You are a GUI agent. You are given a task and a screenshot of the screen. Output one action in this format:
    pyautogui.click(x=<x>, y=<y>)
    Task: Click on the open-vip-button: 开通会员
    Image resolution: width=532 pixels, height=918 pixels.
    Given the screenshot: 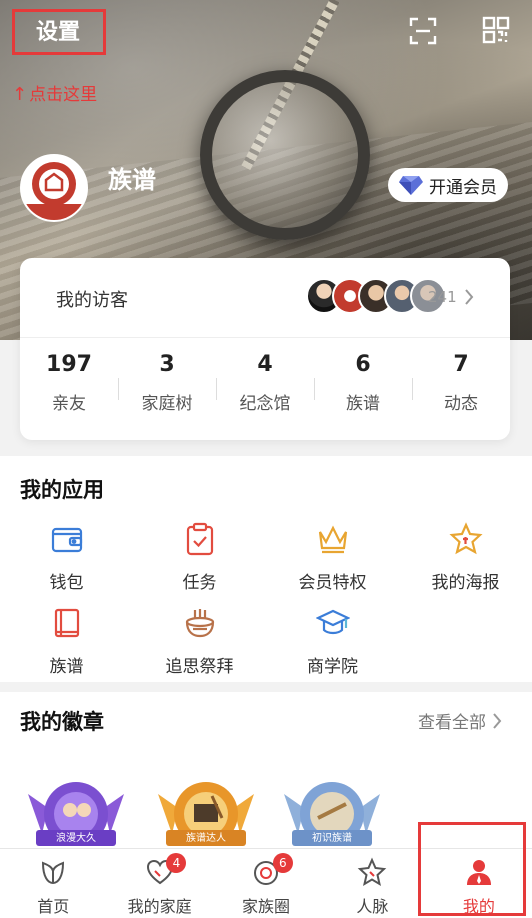 What is the action you would take?
    pyautogui.click(x=448, y=185)
    